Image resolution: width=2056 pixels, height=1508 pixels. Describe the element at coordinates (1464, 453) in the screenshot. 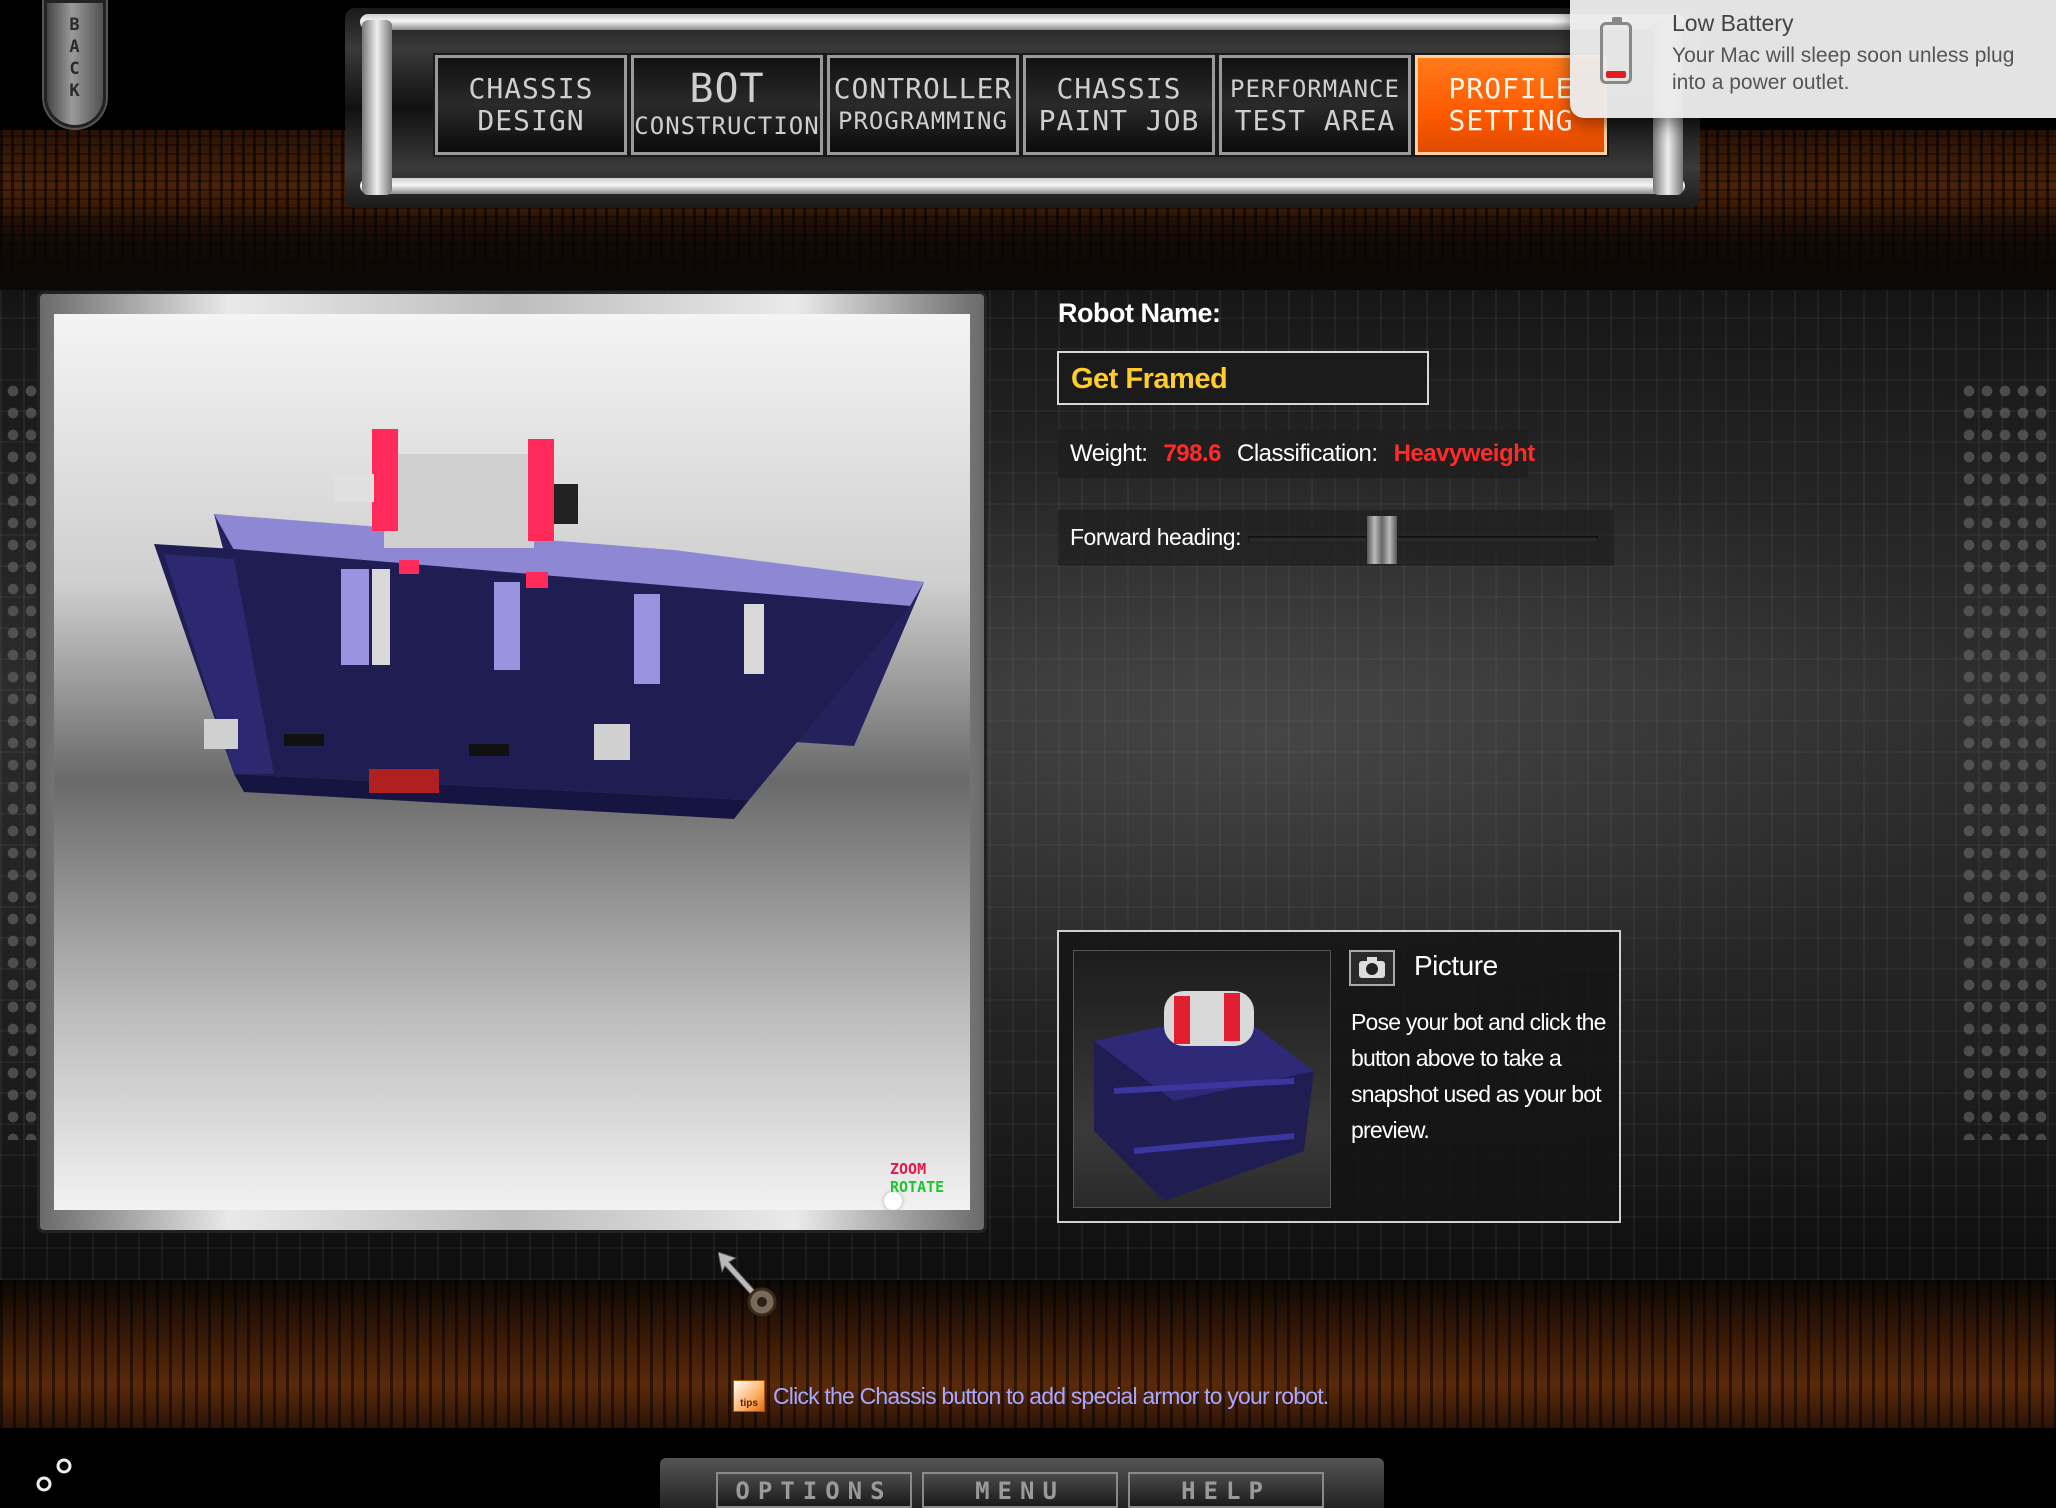

I see `classification-value: Heavyweight` at that location.